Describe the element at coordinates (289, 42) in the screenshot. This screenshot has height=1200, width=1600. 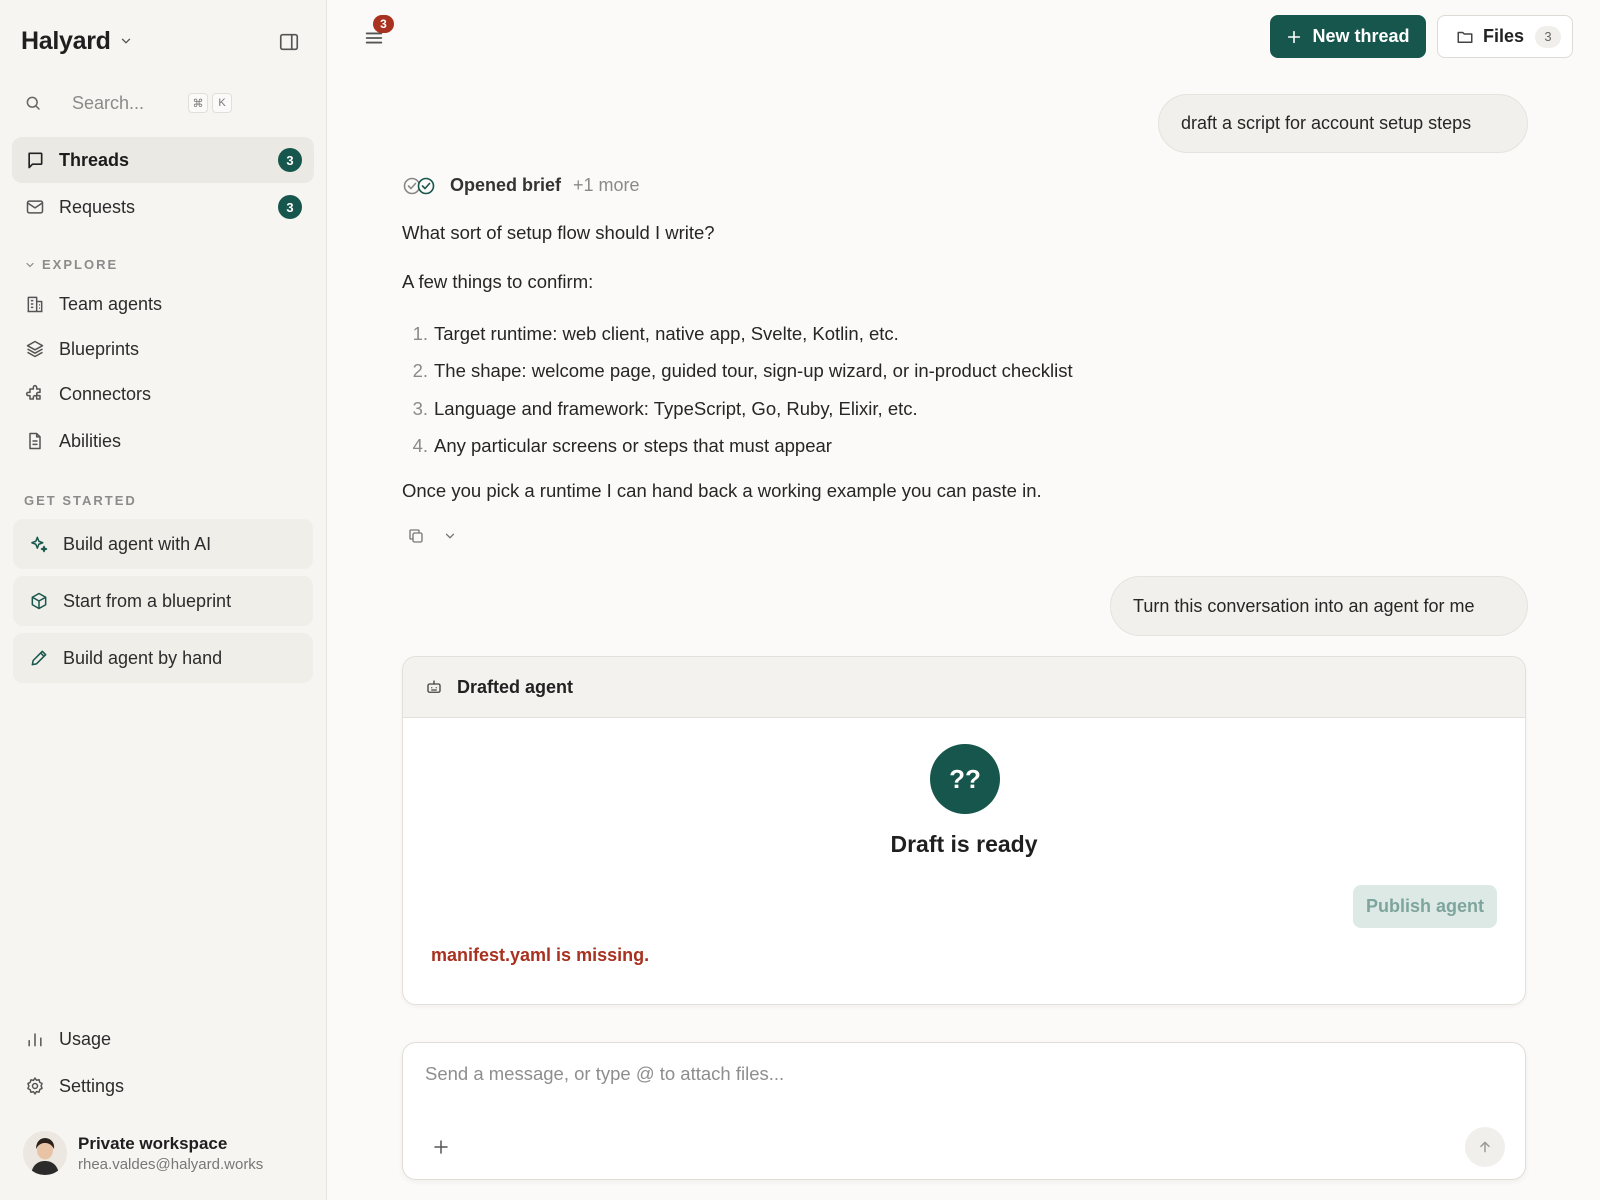
I see `sidebar-toggle-icon` at that location.